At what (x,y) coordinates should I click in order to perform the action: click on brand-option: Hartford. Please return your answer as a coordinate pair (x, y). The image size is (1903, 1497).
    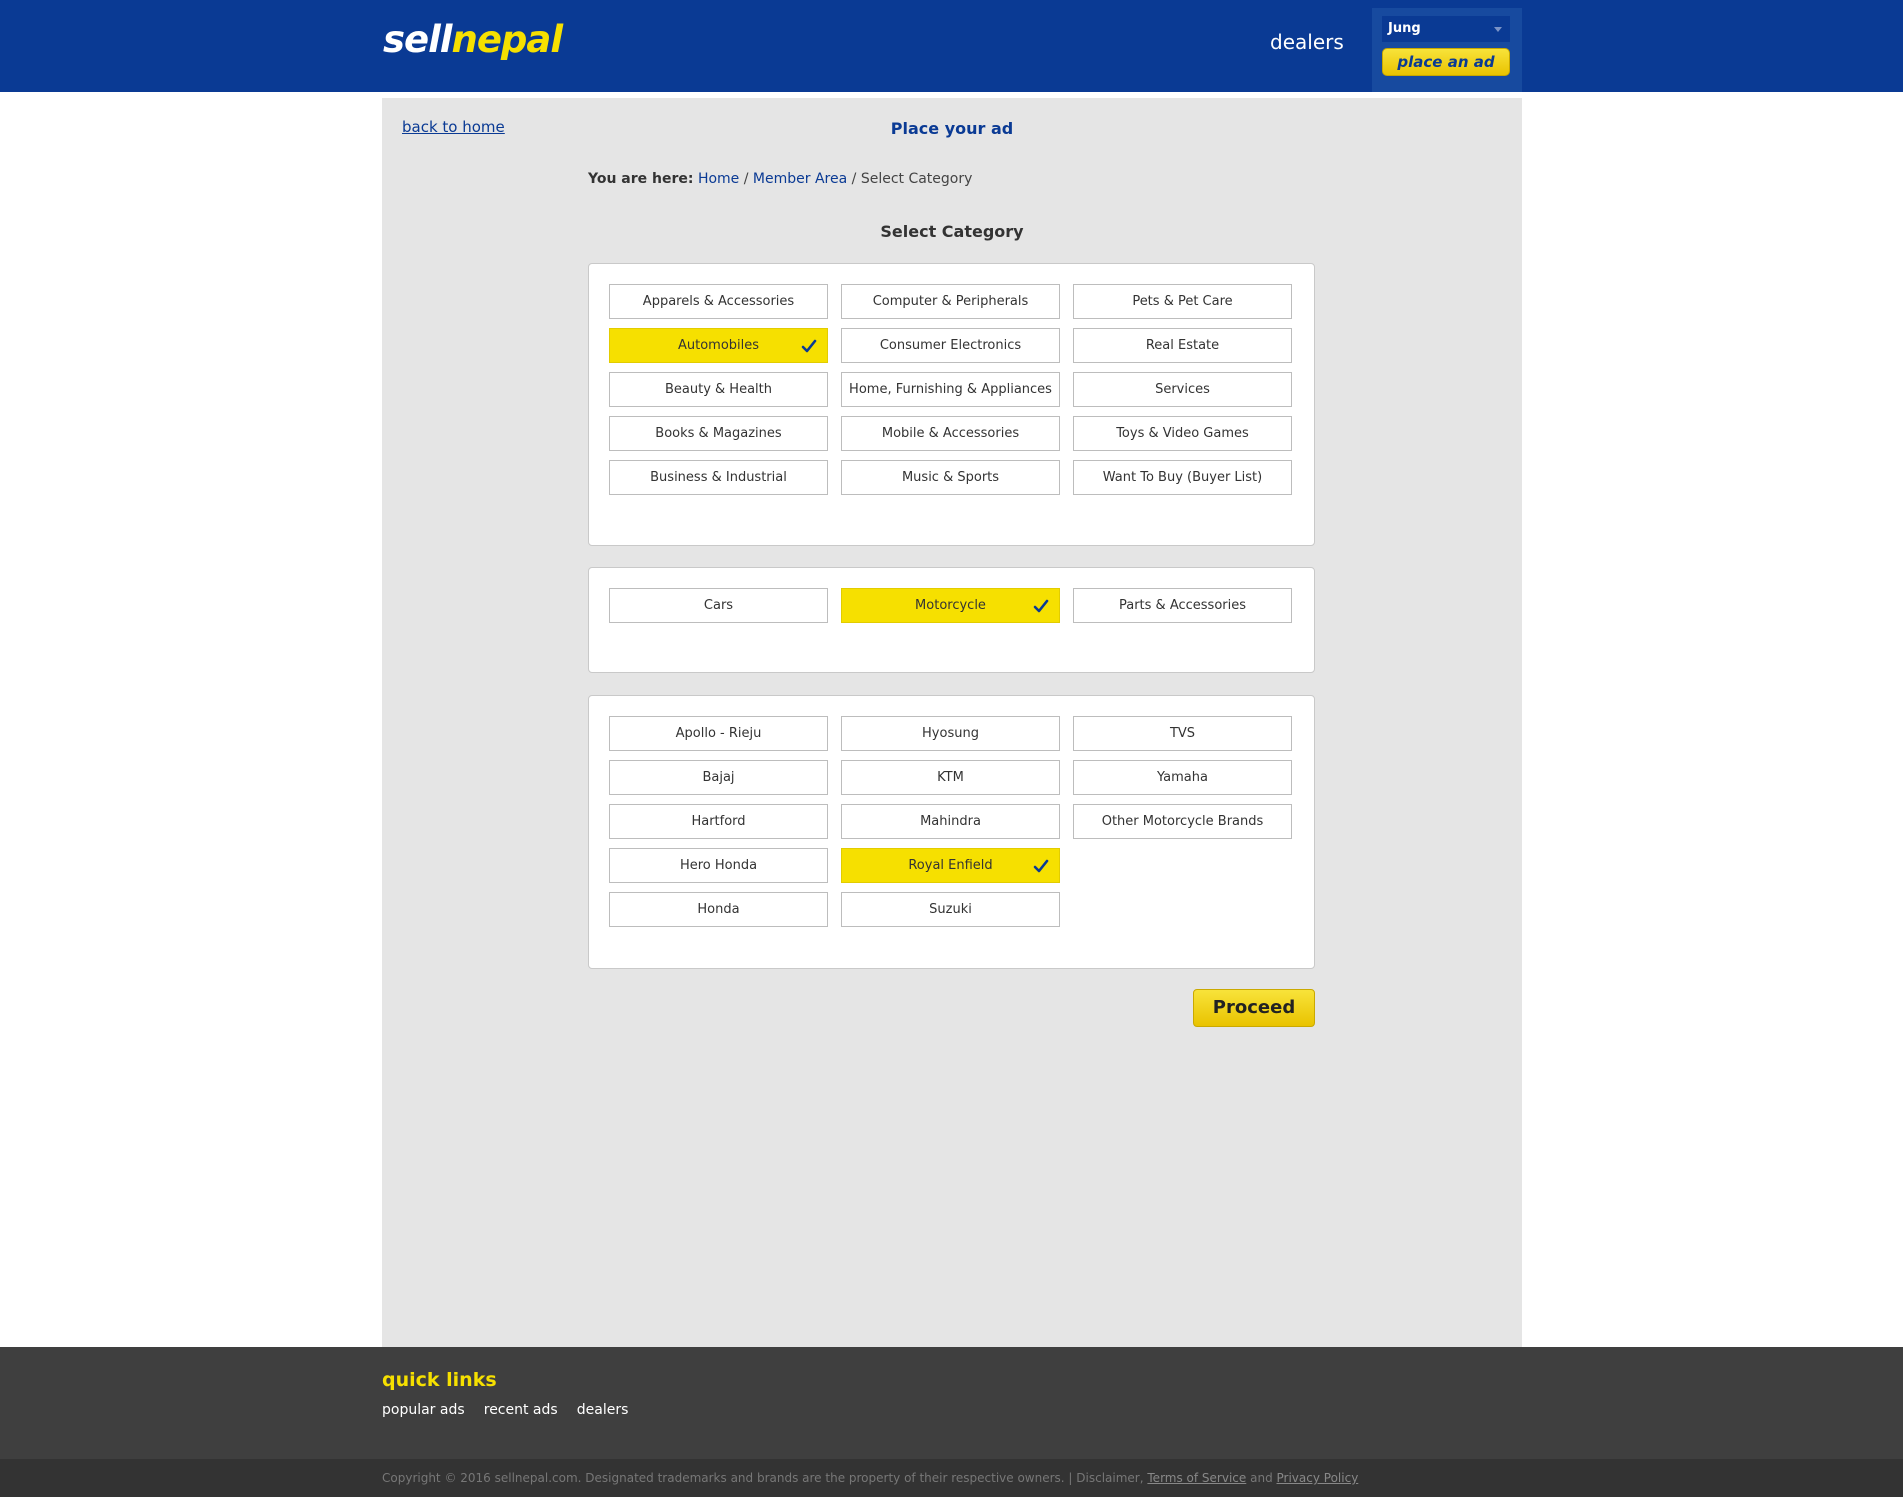
    Looking at the image, I should click on (718, 821).